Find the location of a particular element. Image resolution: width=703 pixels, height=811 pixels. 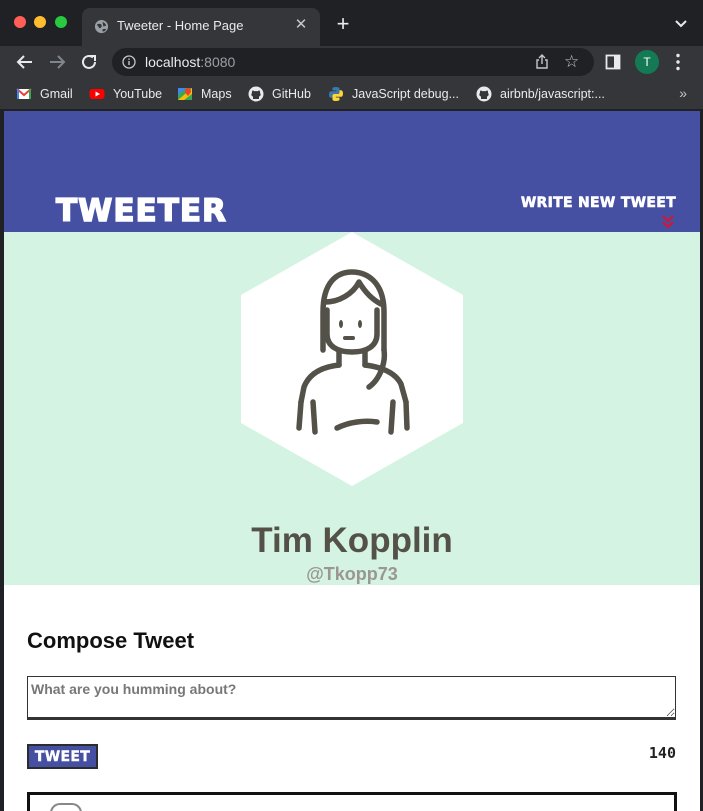

close-icon: ✕ is located at coordinates (301, 25).